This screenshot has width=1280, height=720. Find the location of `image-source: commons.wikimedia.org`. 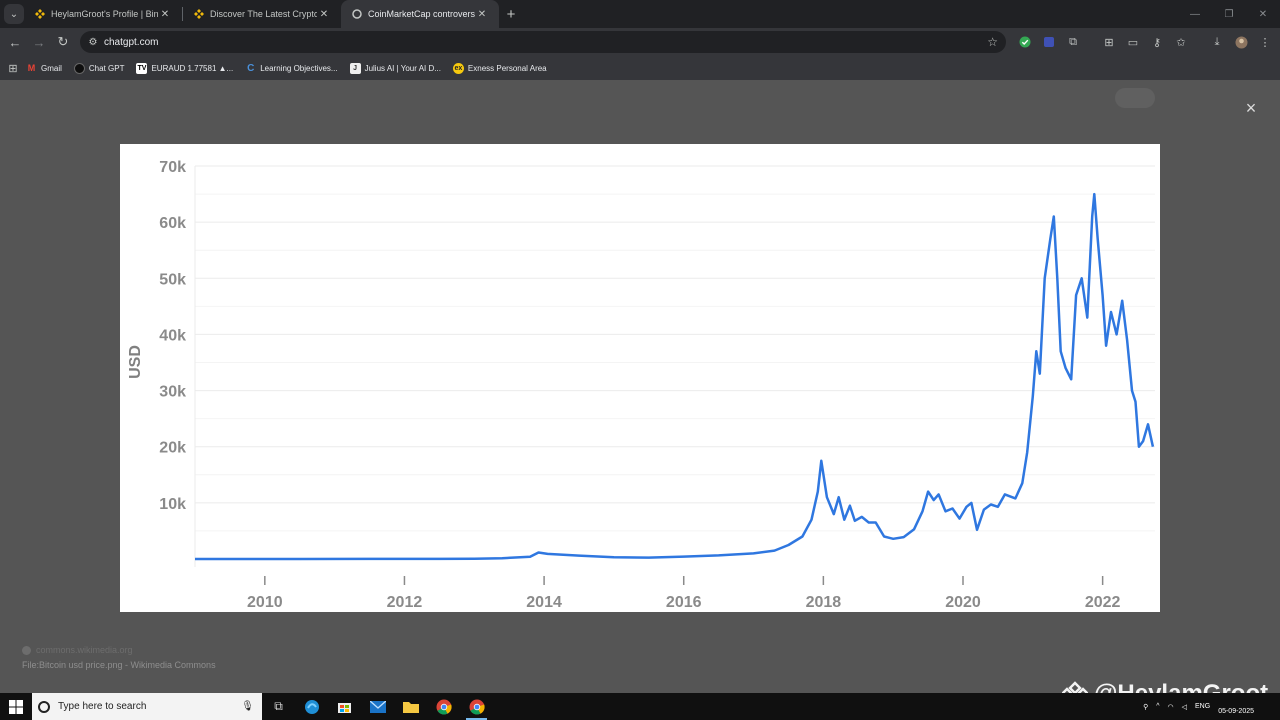

image-source: commons.wikimedia.org is located at coordinates (77, 650).